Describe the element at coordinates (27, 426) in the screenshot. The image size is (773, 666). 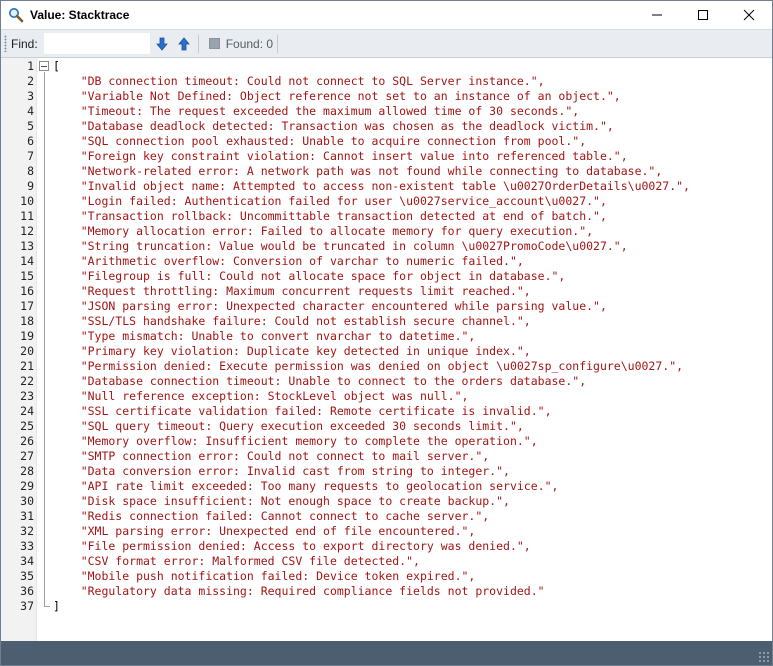
I see `line-number: 25` at that location.